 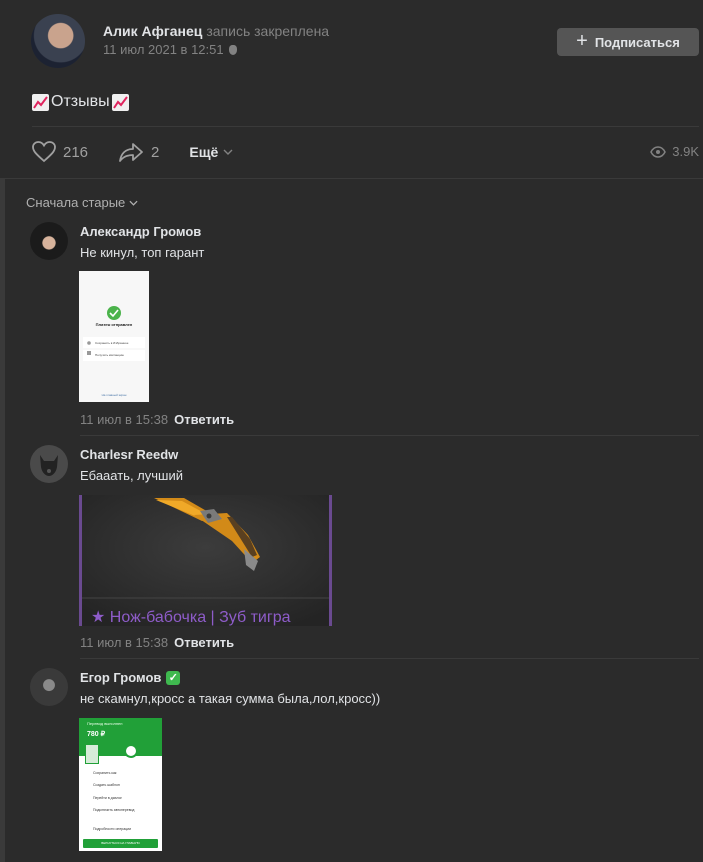 What do you see at coordinates (582, 41) in the screenshot?
I see `plus-icon: +` at bounding box center [582, 41].